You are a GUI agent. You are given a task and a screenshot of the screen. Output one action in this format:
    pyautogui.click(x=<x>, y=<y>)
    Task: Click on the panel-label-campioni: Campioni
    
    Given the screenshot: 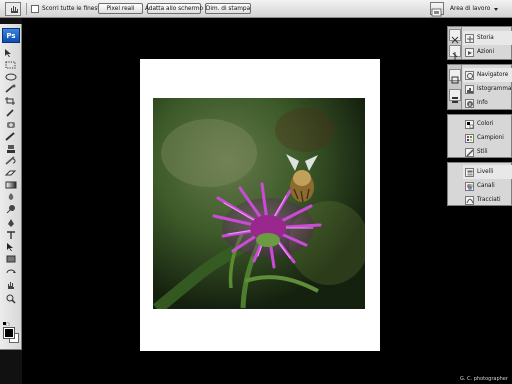 What is the action you would take?
    pyautogui.click(x=490, y=138)
    